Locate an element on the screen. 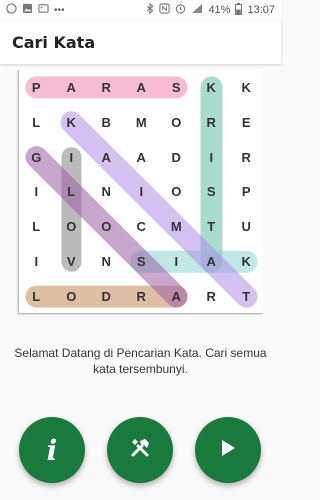  letter-cell: U is located at coordinates (246, 226).